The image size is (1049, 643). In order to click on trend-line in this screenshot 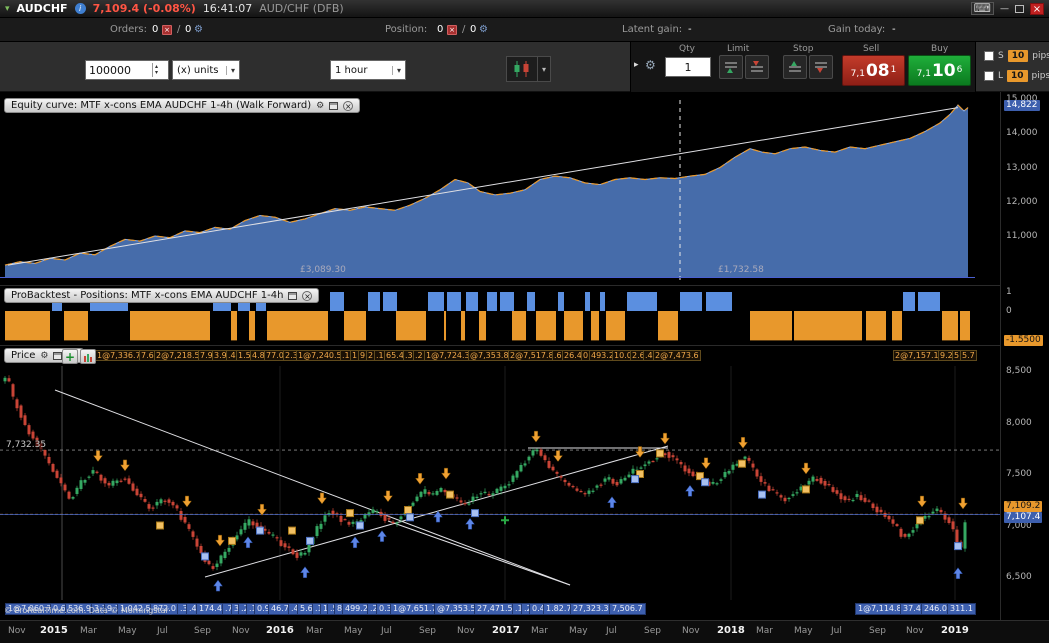, I will do `click(479, 553)`.